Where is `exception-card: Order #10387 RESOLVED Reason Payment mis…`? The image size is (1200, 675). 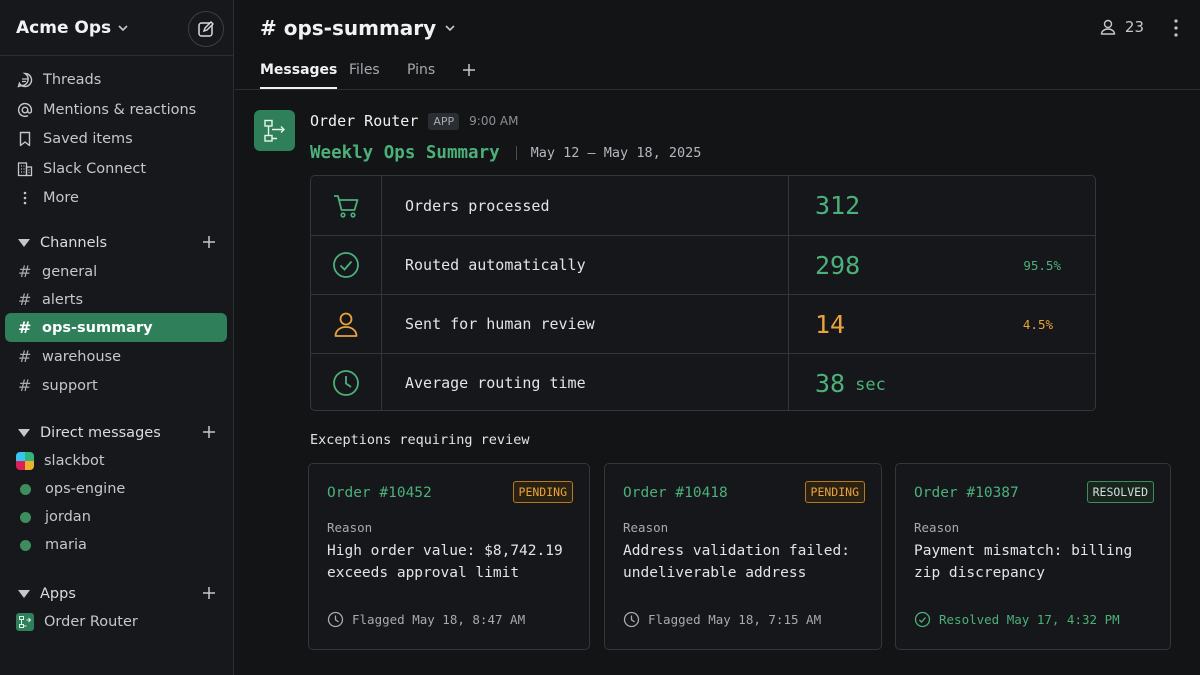 exception-card: Order #10387 RESOLVED Reason Payment mis… is located at coordinates (1033, 556).